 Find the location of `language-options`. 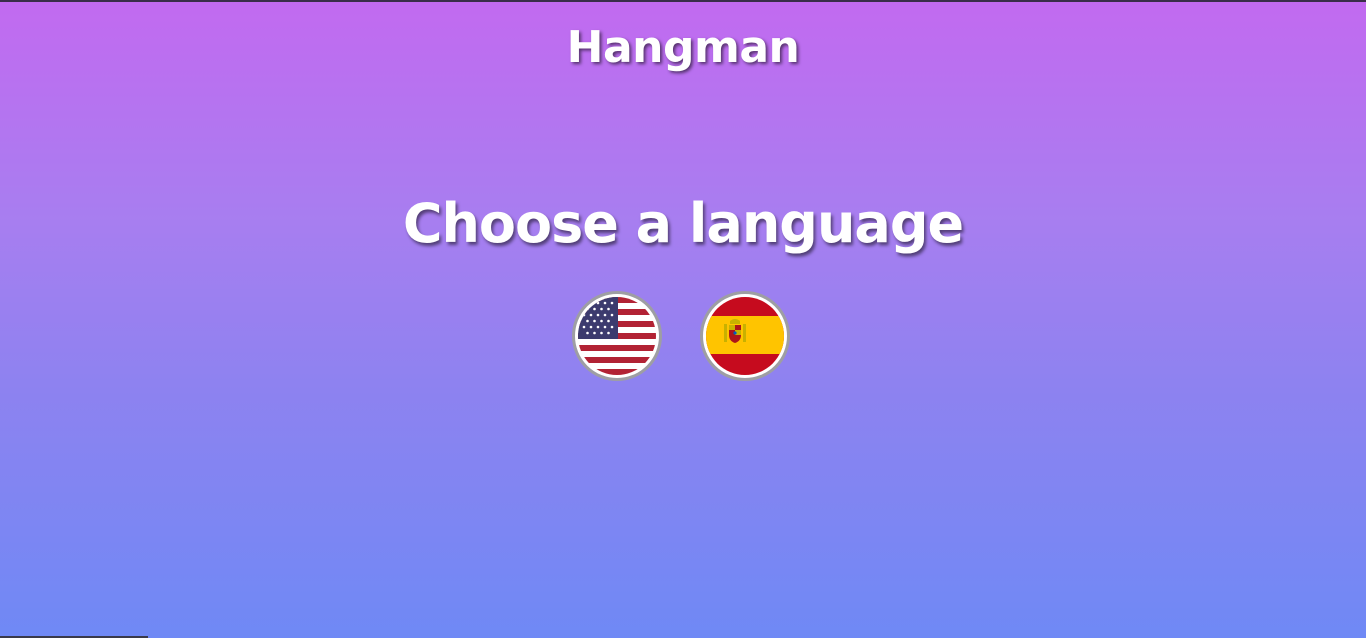

language-options is located at coordinates (683, 338).